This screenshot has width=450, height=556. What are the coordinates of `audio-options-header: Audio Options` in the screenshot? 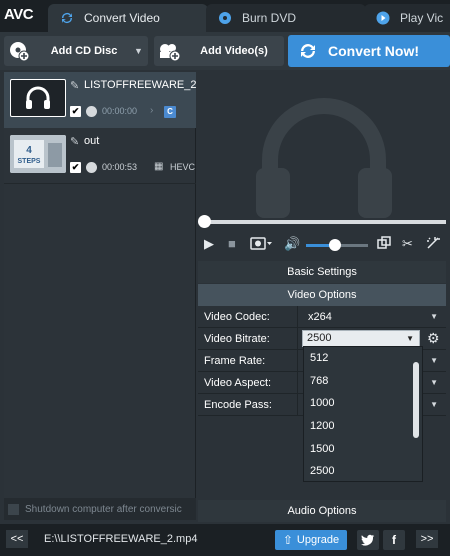 It's located at (322, 511).